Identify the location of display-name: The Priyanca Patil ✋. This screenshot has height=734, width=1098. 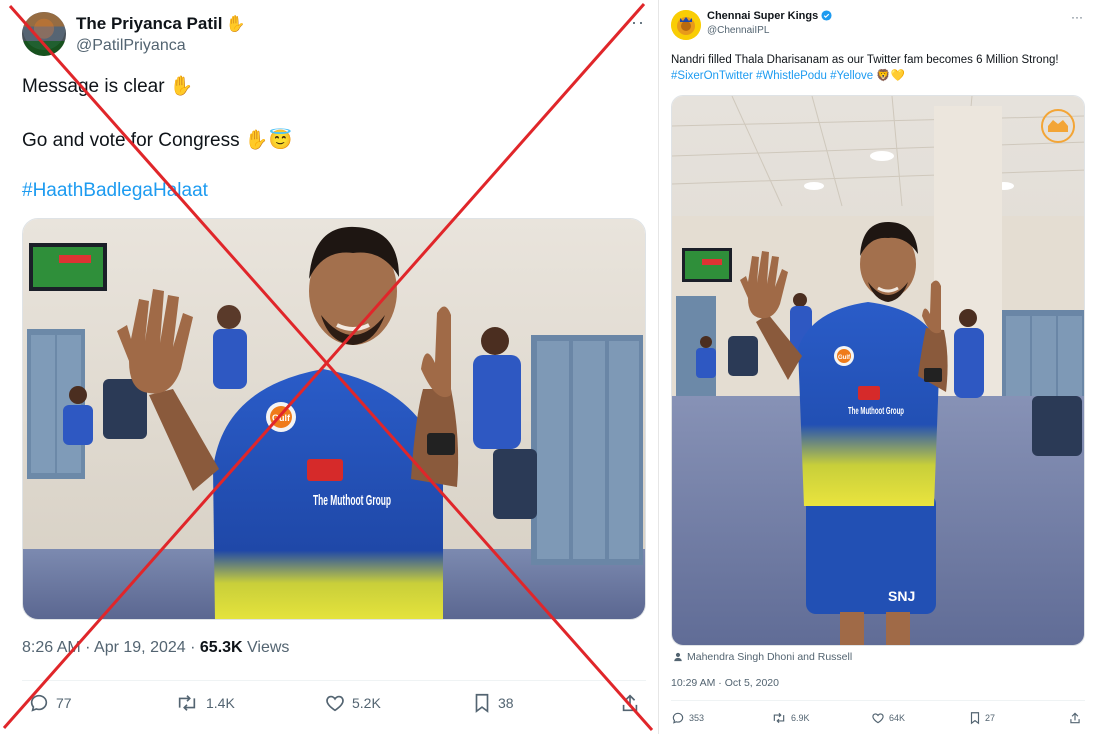
(160, 24).